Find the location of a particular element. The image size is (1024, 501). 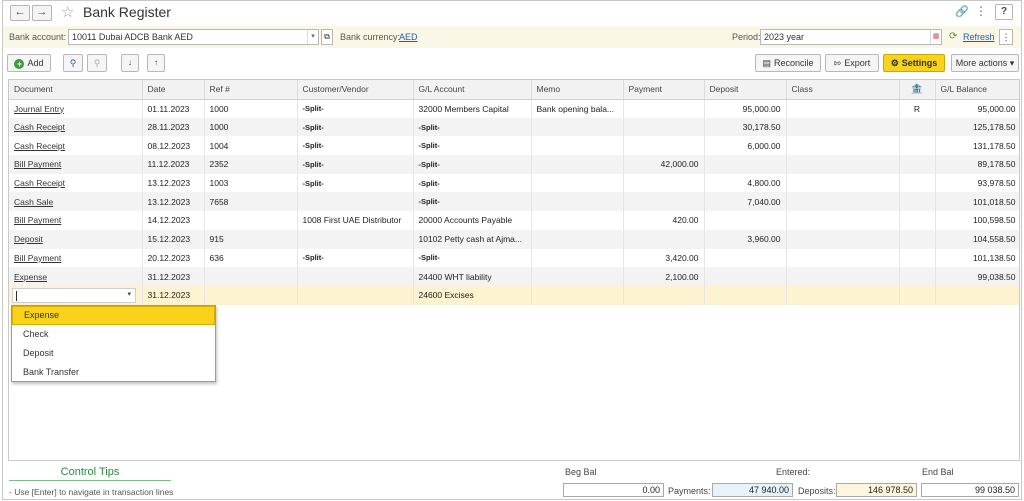

period-field: 2023 year ▦ is located at coordinates (851, 37).